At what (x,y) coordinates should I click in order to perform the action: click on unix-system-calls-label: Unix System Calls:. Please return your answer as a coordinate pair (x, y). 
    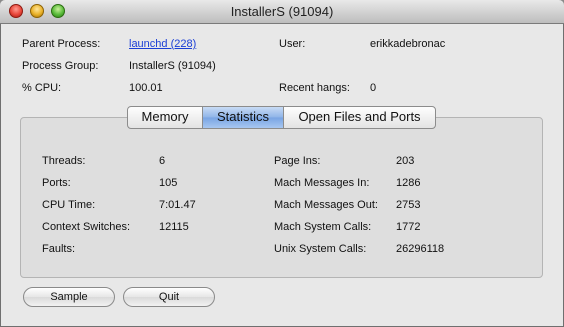
    Looking at the image, I should click on (320, 249).